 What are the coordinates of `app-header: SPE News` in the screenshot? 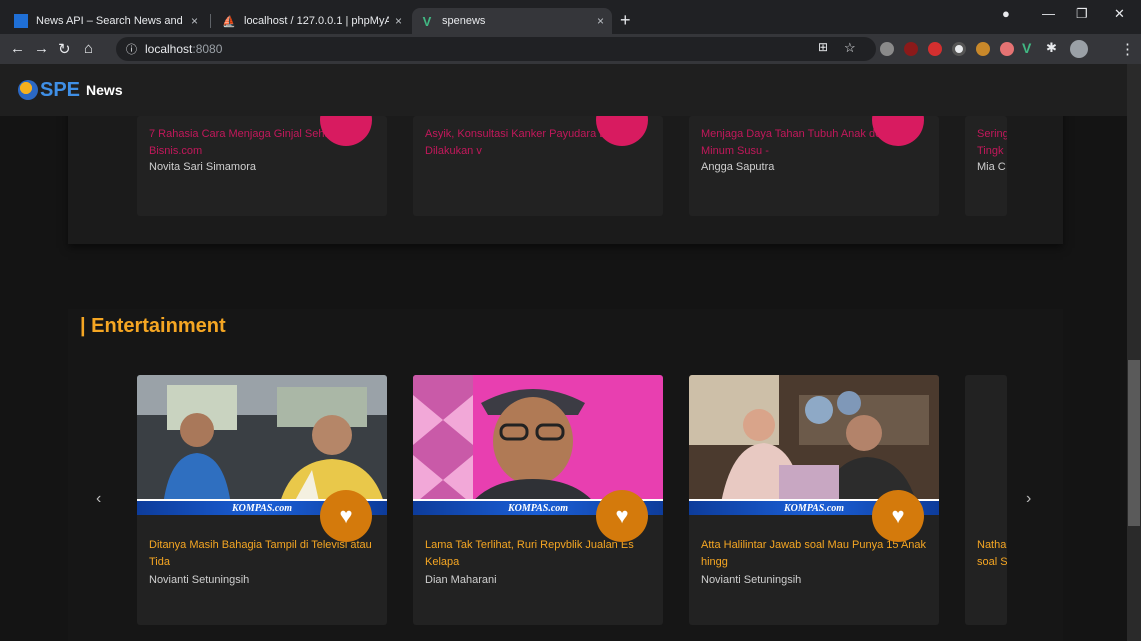 It's located at (563, 90).